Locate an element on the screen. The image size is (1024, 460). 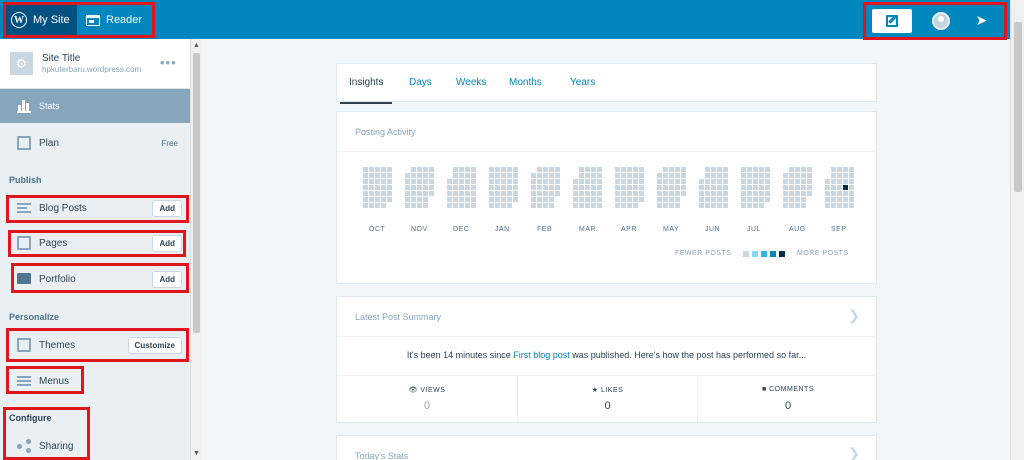
my-site-button: W My Site is located at coordinates (40, 20).